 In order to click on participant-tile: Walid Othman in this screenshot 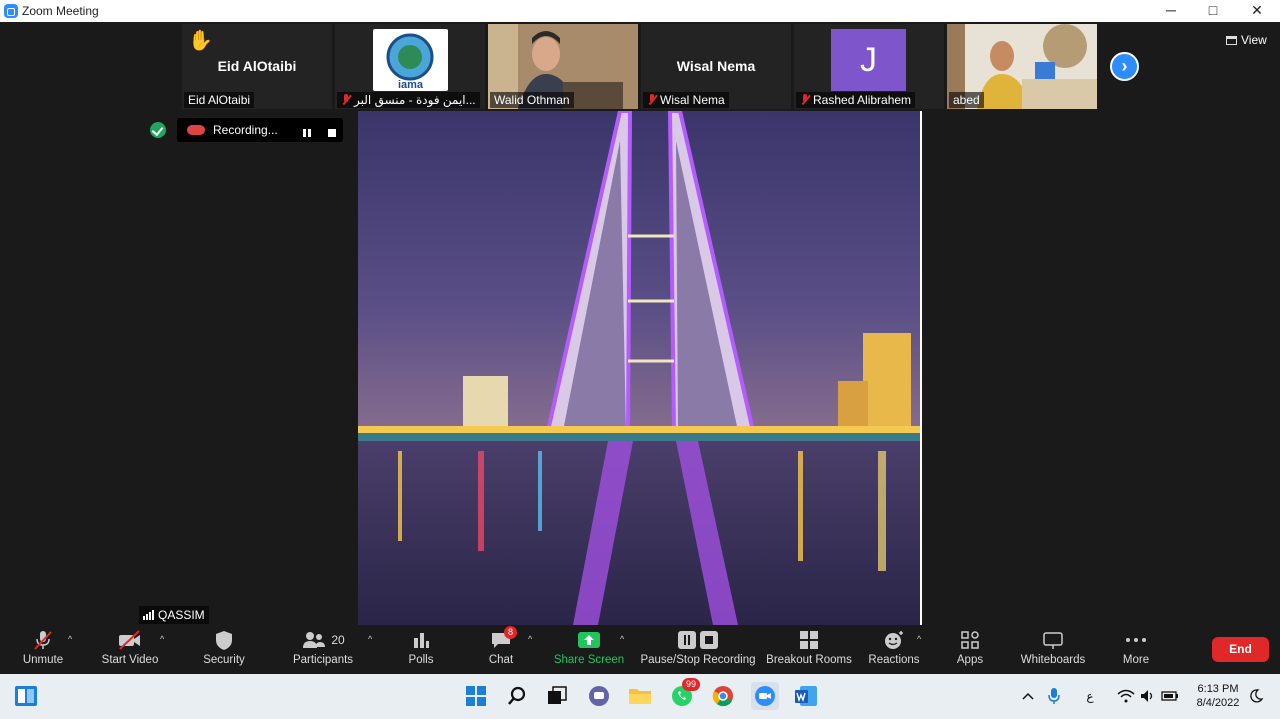, I will do `click(563, 66)`.